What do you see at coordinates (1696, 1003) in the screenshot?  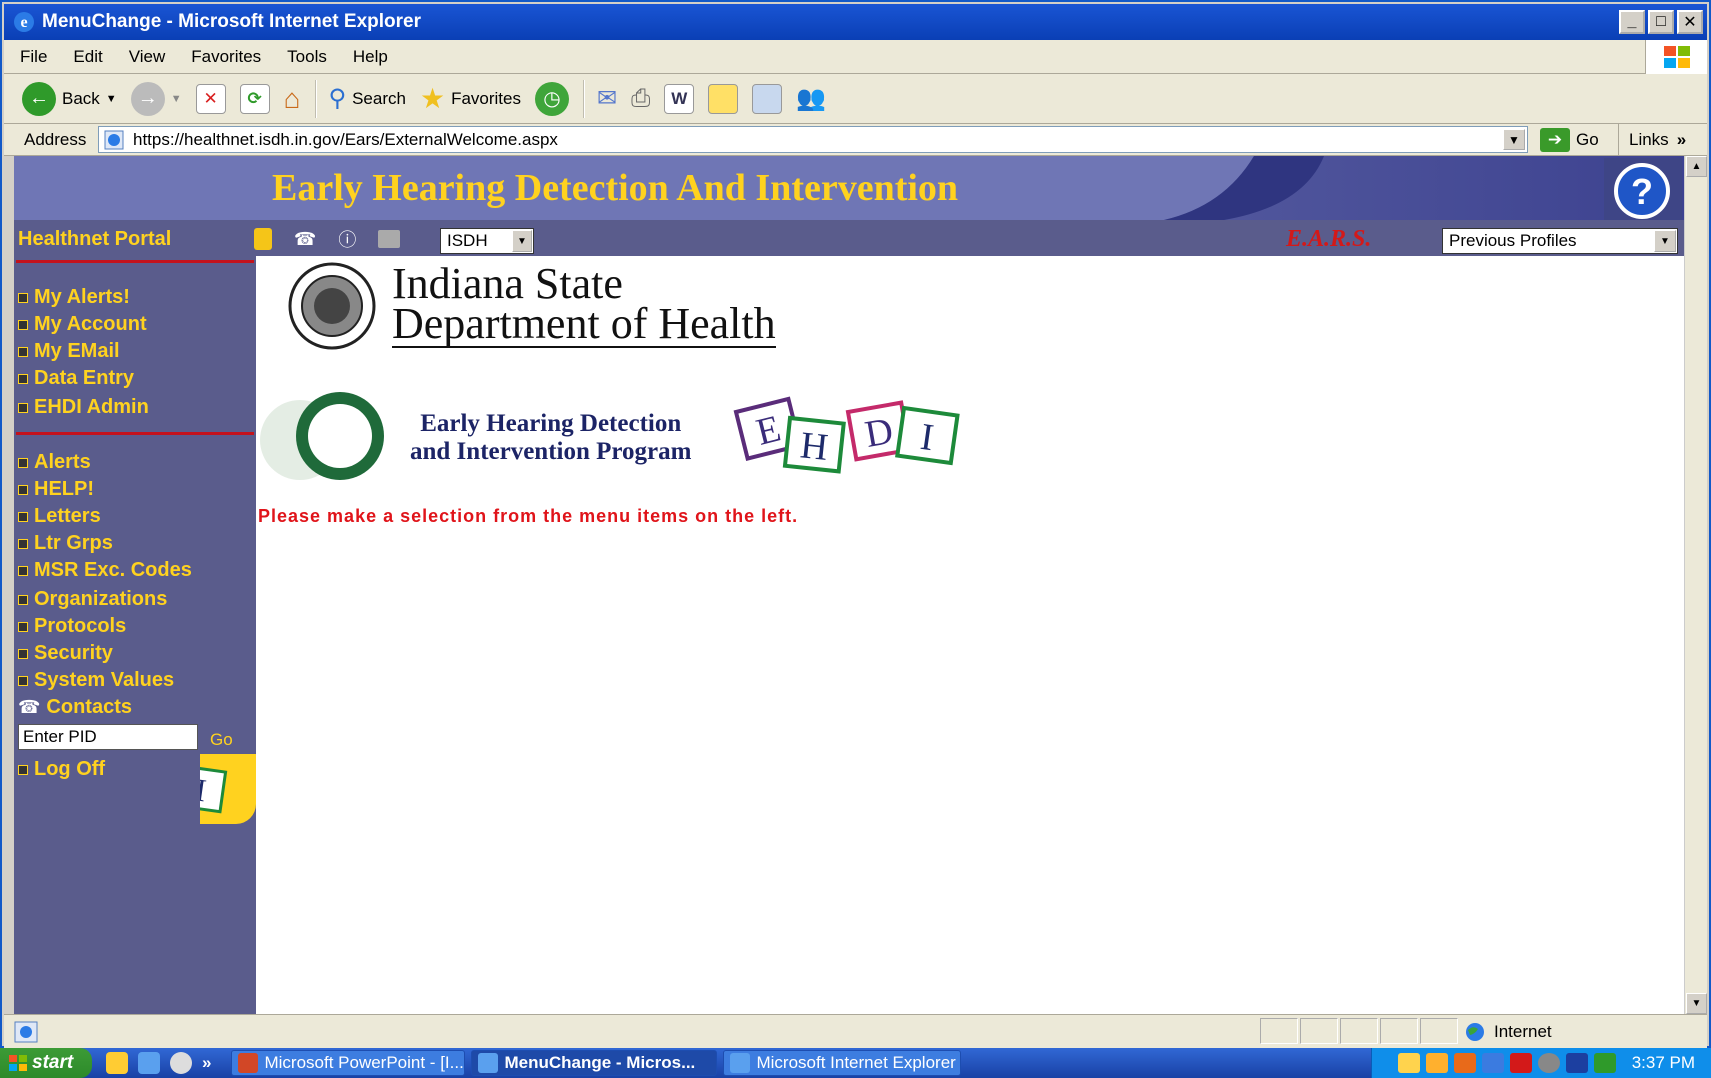 I see `scroll-down-icon: ▼` at bounding box center [1696, 1003].